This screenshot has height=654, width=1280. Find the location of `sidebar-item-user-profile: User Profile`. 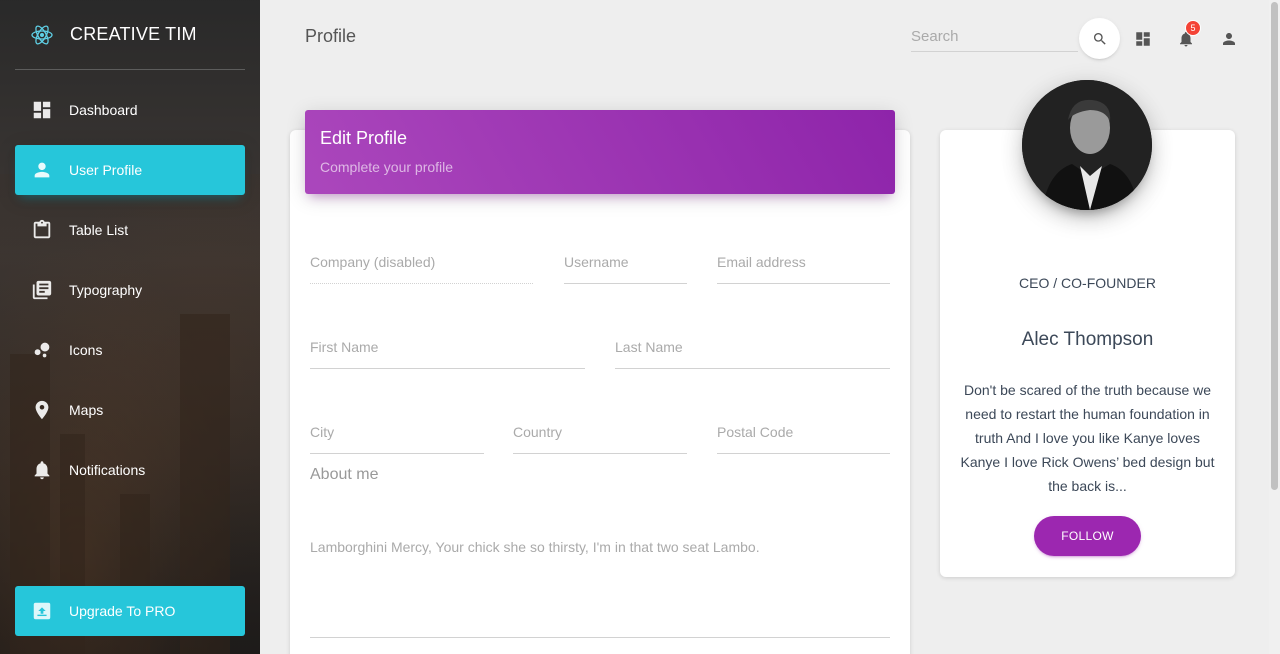

sidebar-item-user-profile: User Profile is located at coordinates (130, 170).